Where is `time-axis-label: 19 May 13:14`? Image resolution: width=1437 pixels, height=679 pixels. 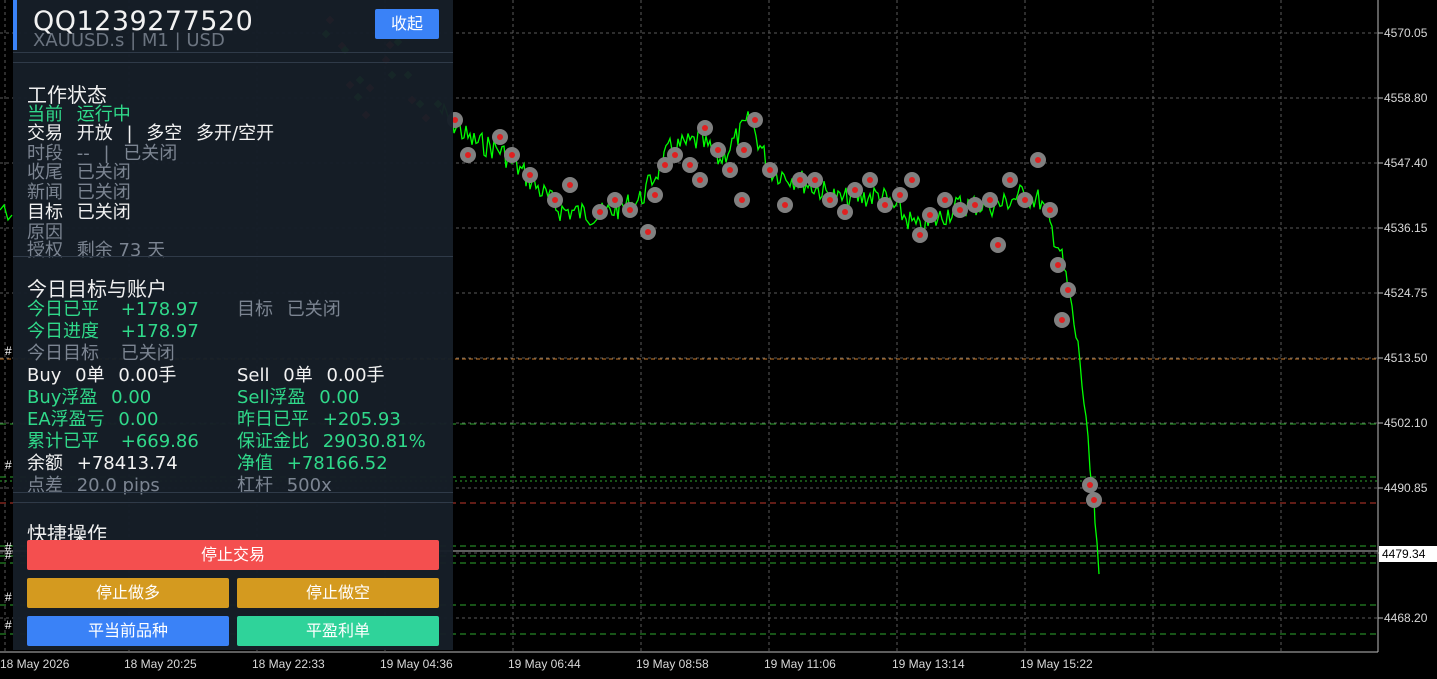 time-axis-label: 19 May 13:14 is located at coordinates (928, 664).